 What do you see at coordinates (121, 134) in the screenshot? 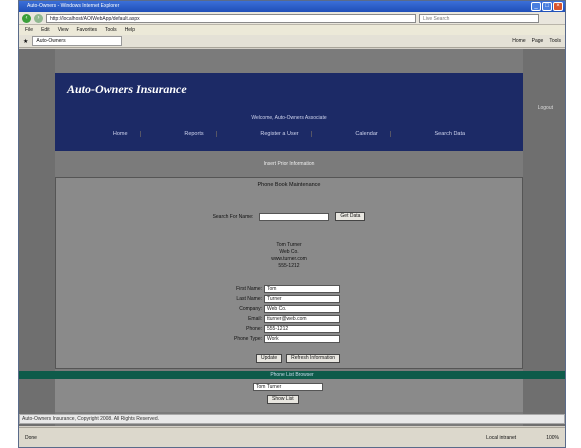
I see `nav-home: Home` at bounding box center [121, 134].